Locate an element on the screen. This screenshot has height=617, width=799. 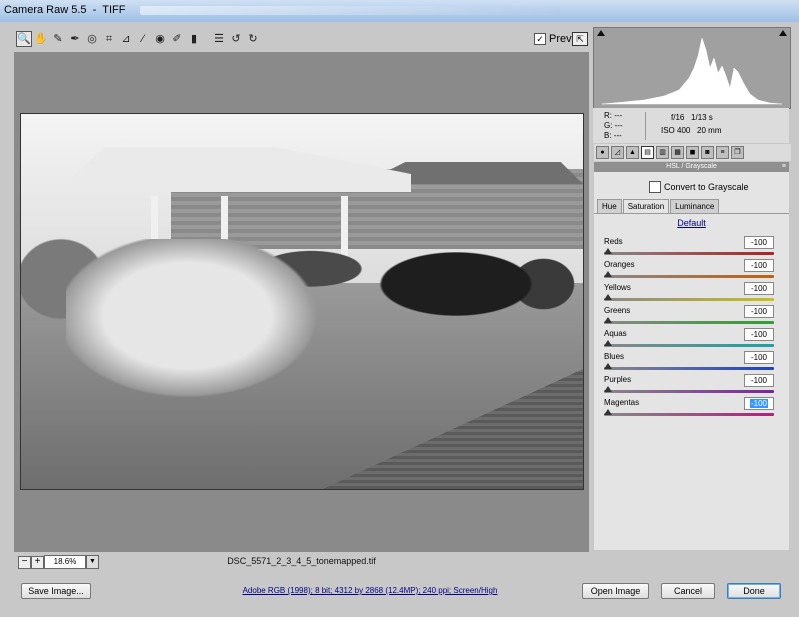
camera-calibration-panel-icon: ◙ is located at coordinates (707, 152).